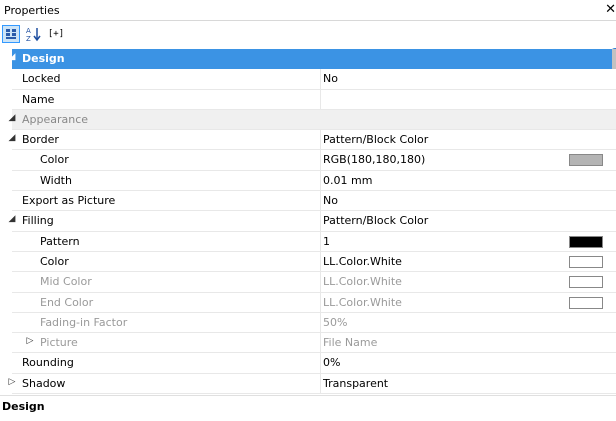  What do you see at coordinates (314, 181) in the screenshot?
I see `property-row-border-width: Width 0.01 mm` at bounding box center [314, 181].